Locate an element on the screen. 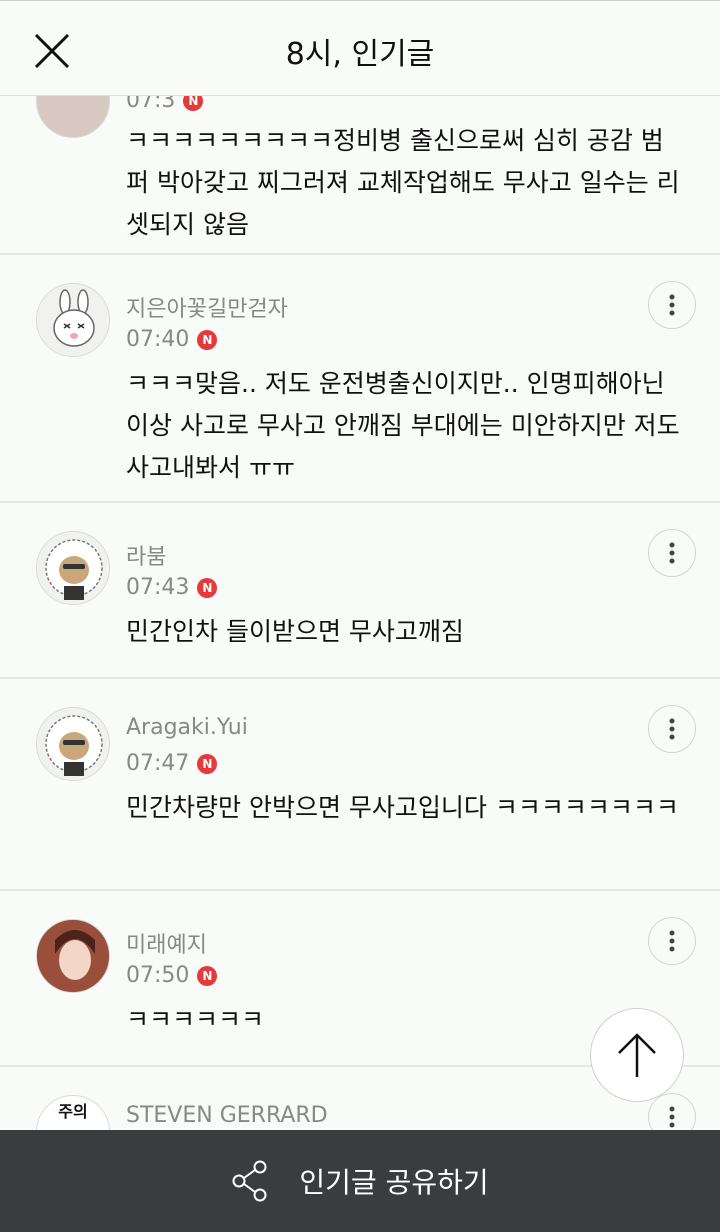  share-button: 인기글 공유하기 is located at coordinates (360, 1181).